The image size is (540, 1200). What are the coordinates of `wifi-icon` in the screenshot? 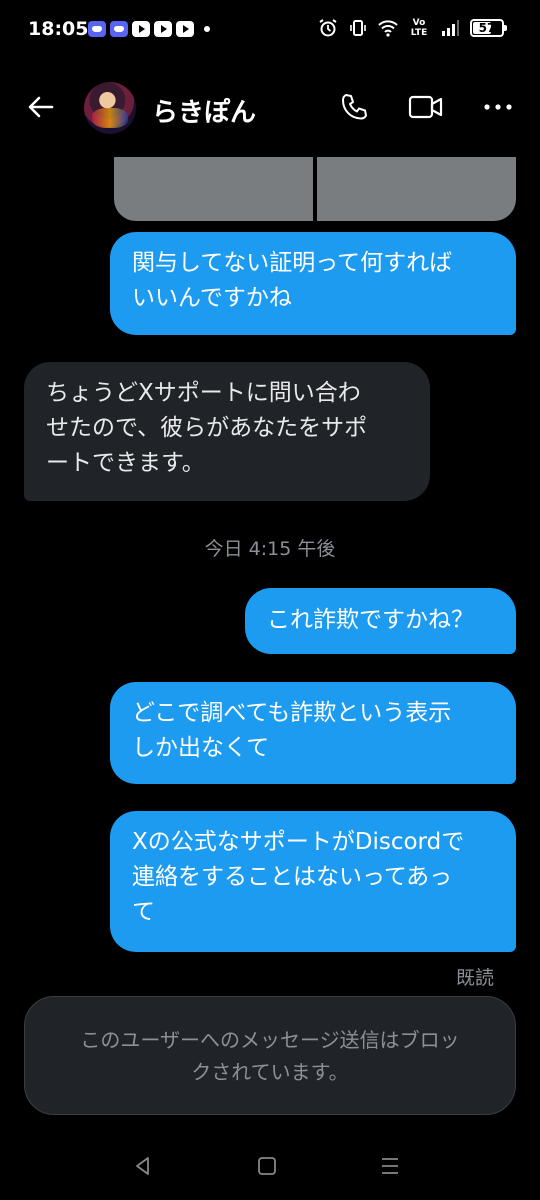 It's located at (388, 28).